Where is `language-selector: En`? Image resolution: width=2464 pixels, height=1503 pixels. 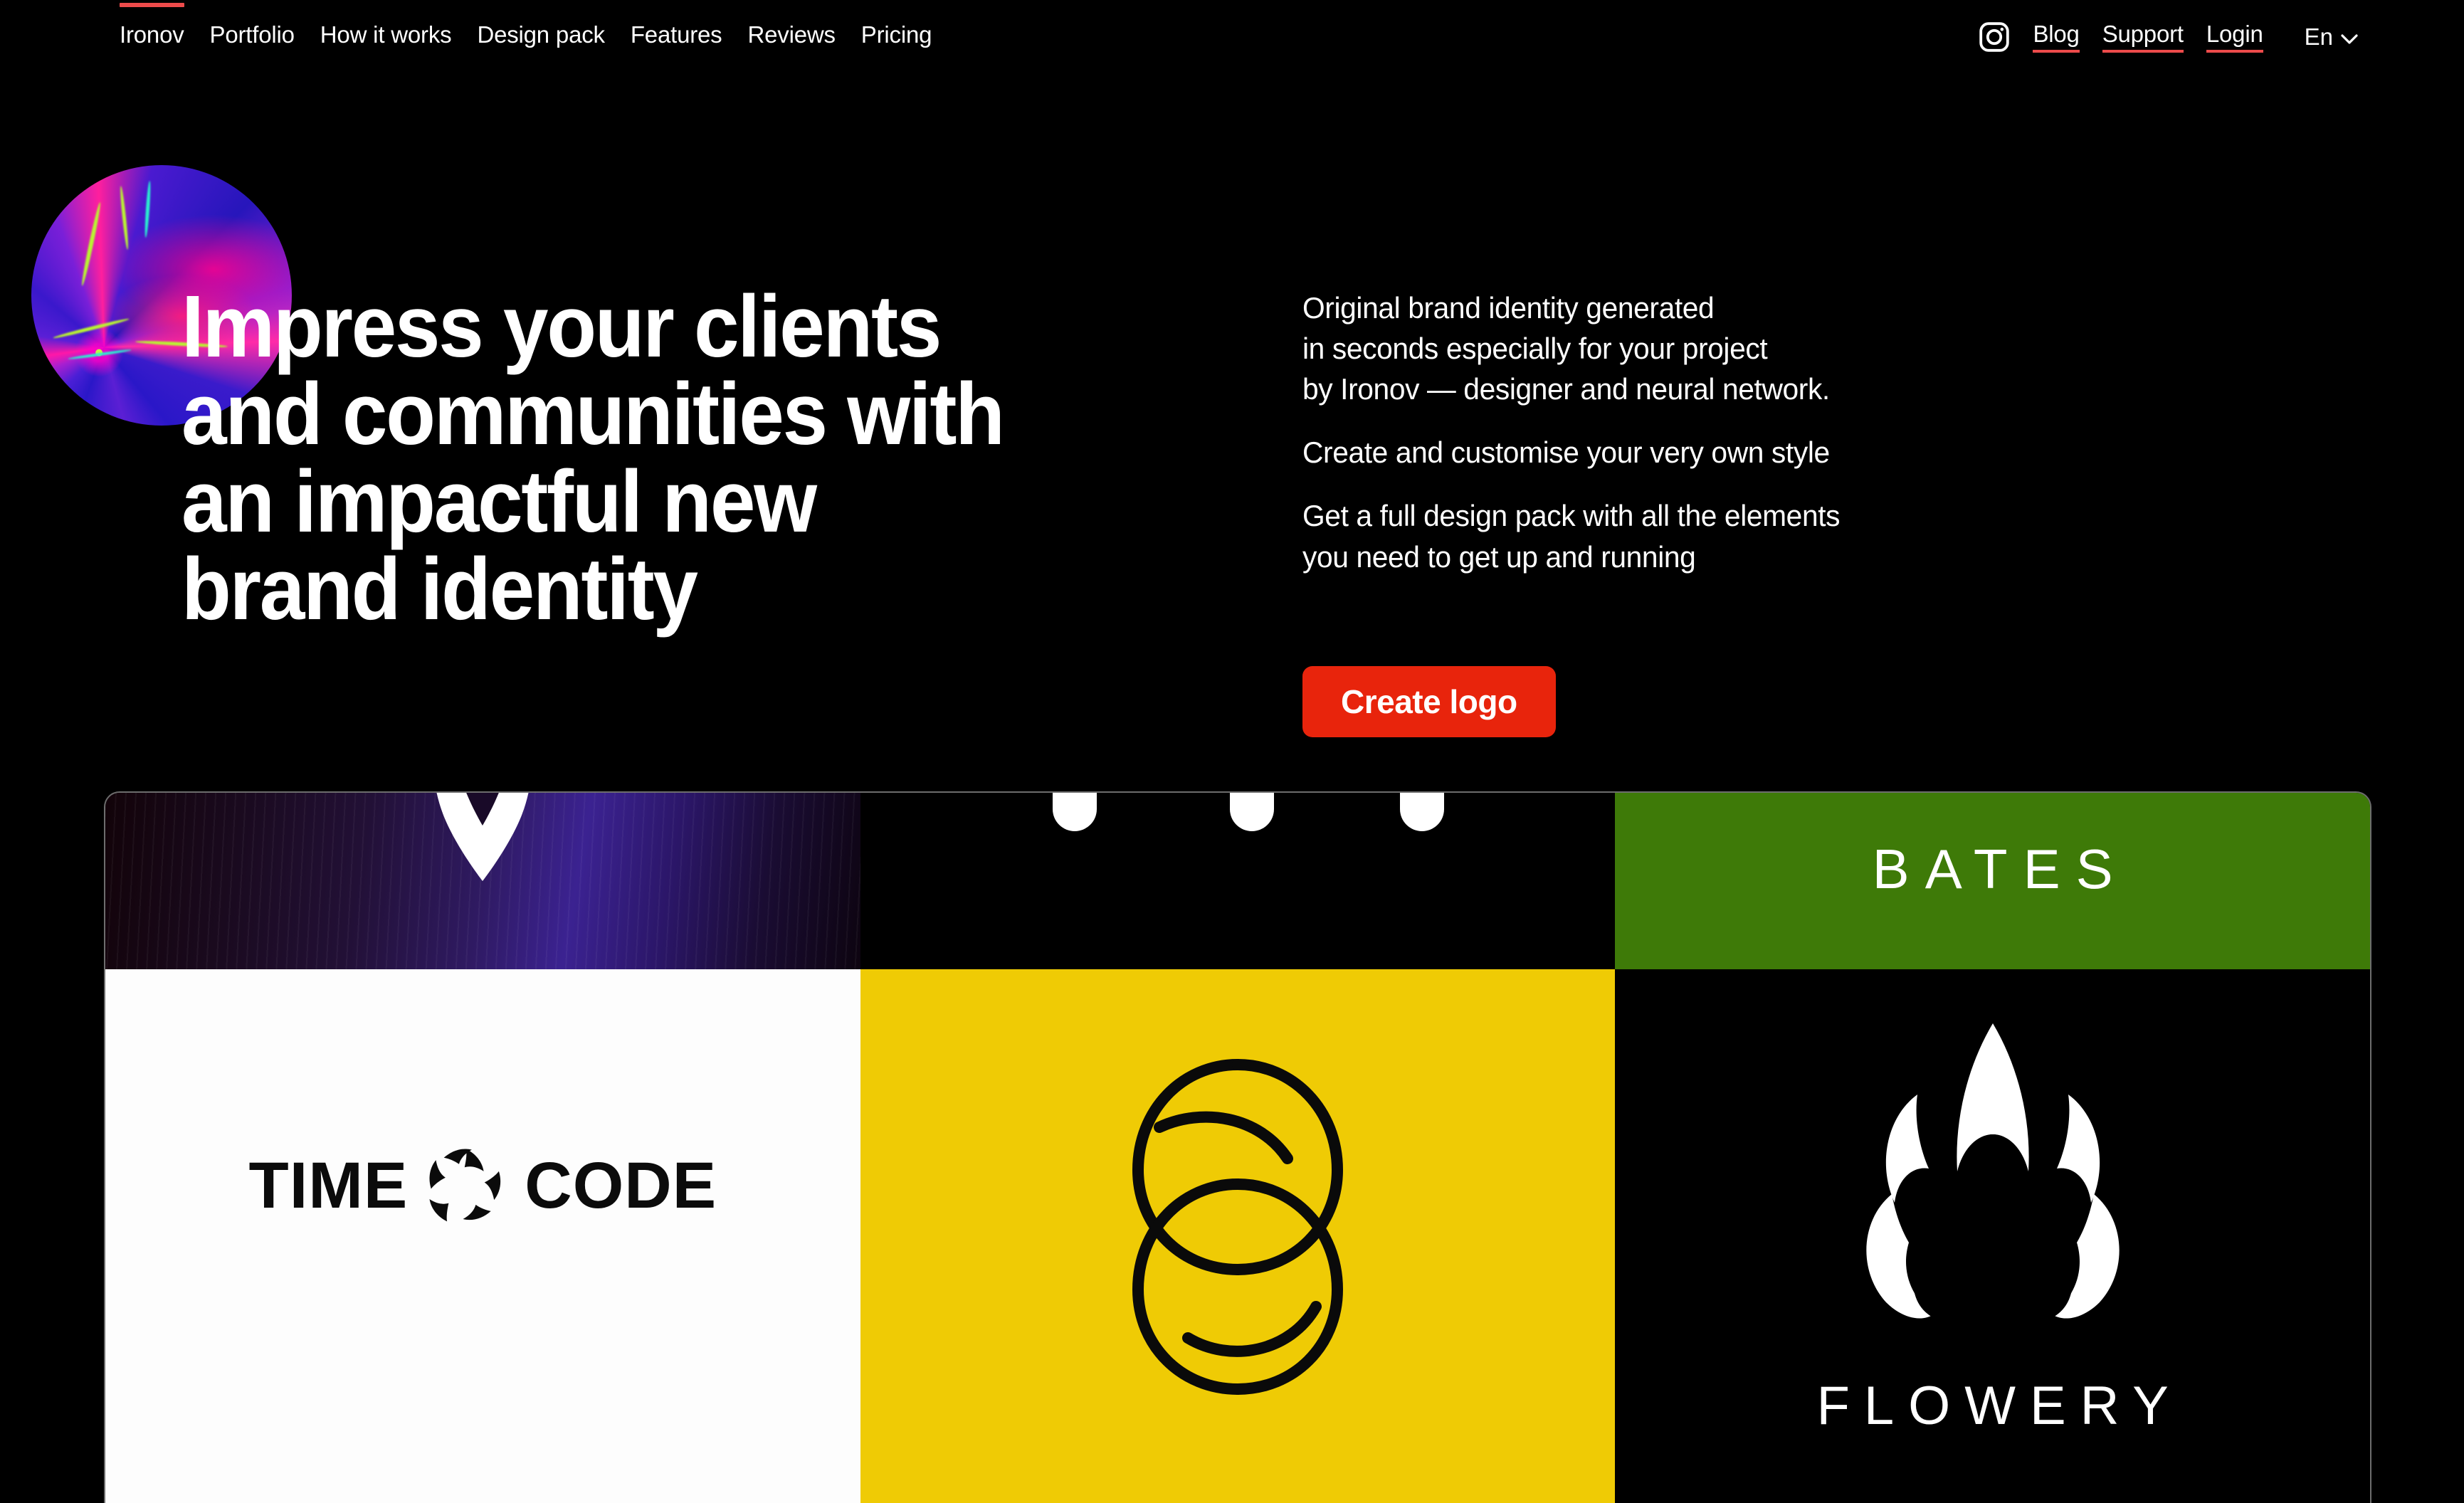 language-selector: En is located at coordinates (2332, 37).